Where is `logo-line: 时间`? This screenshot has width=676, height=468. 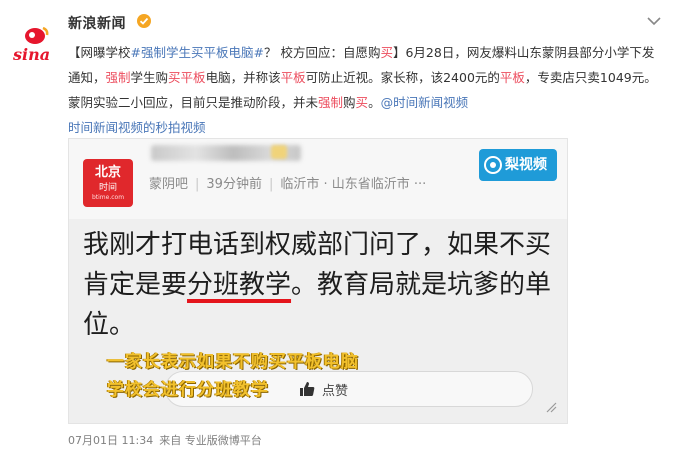
logo-line: 时间 is located at coordinates (107, 188).